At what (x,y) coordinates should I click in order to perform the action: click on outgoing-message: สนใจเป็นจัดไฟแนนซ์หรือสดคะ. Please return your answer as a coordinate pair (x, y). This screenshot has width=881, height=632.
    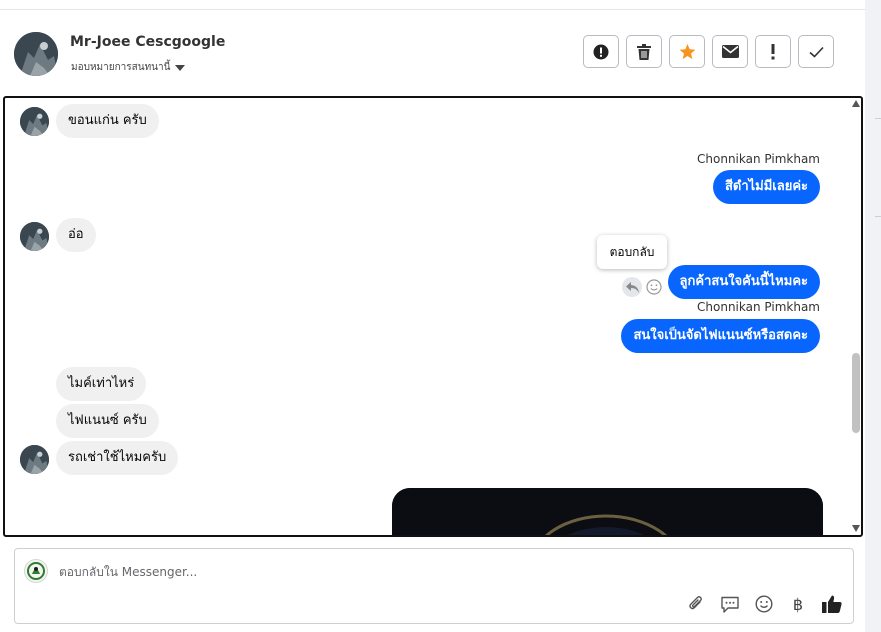
    Looking at the image, I should click on (720, 336).